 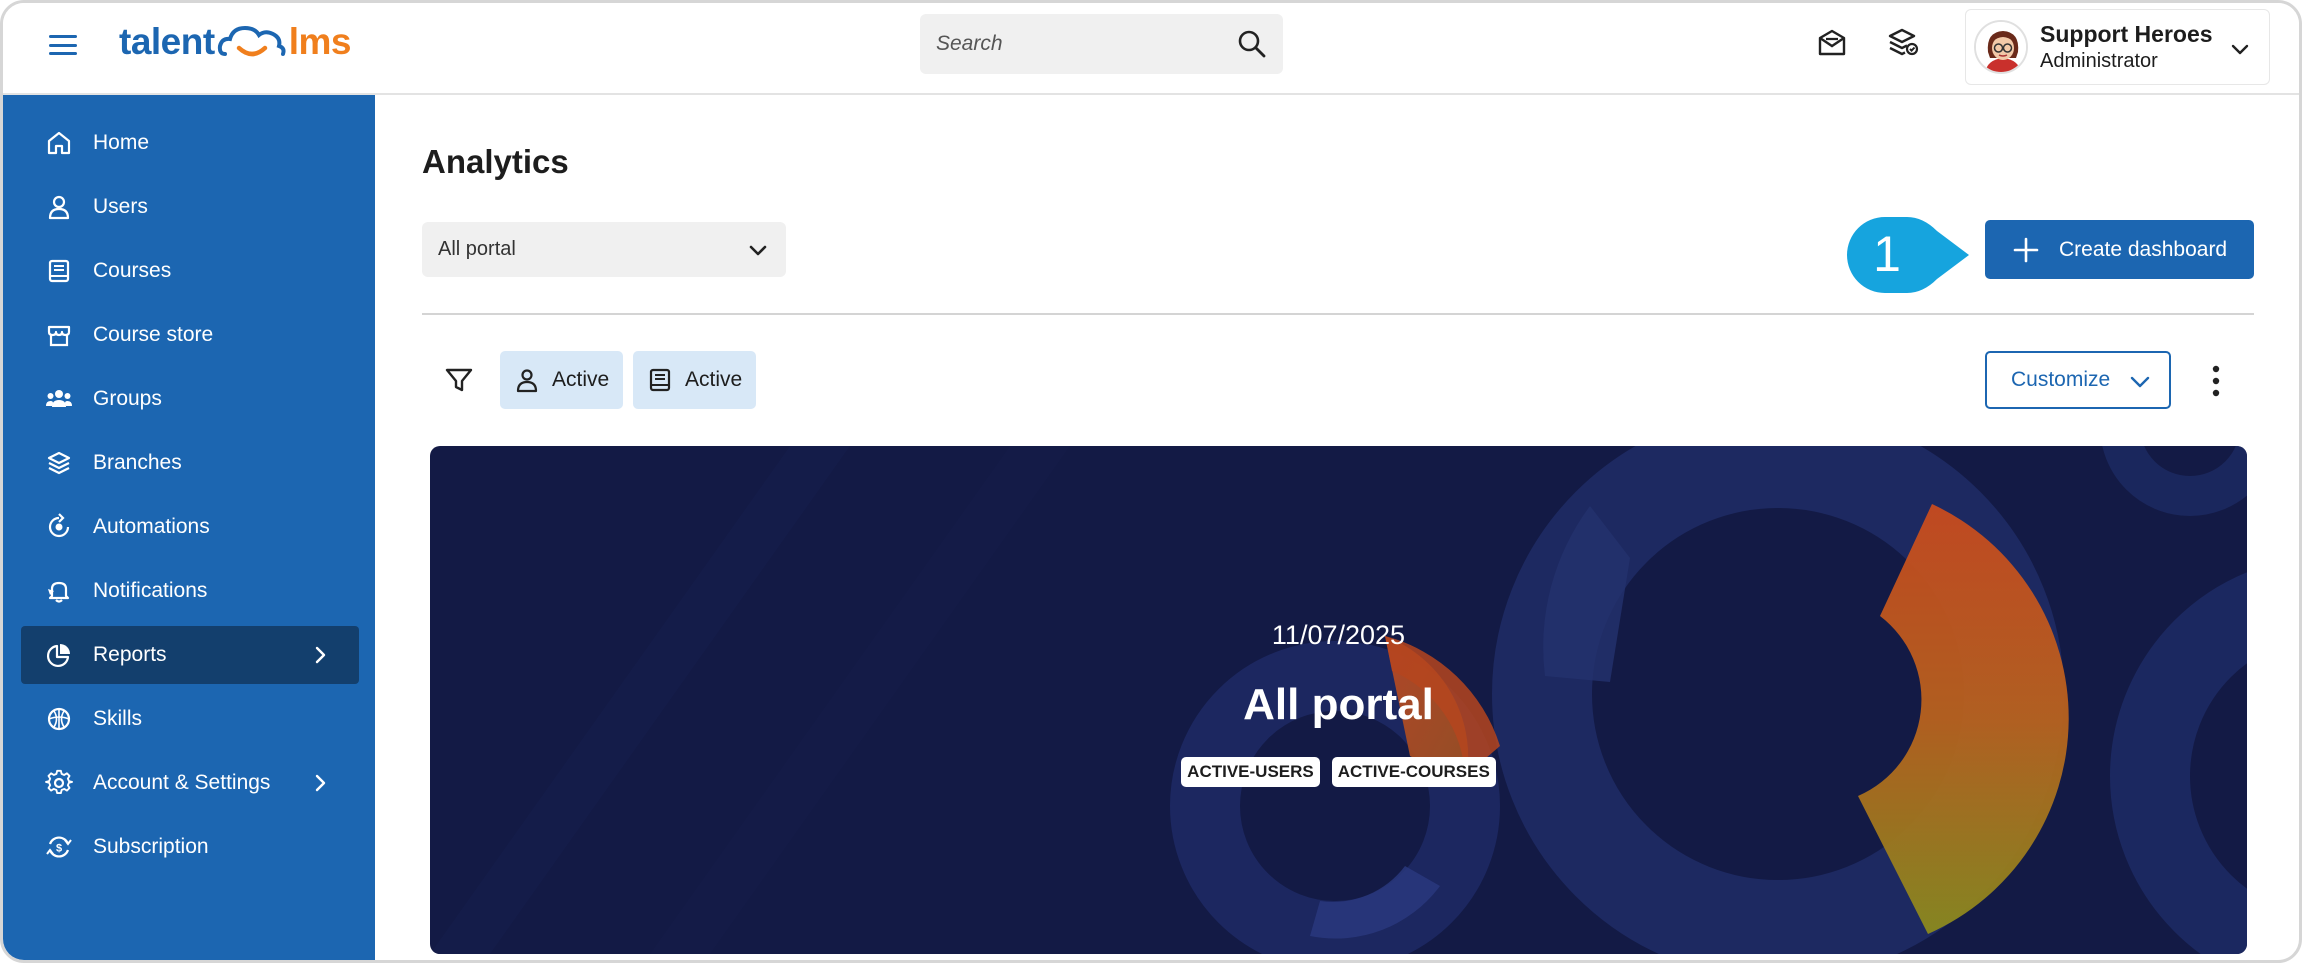 I want to click on tag-active-users: ACTIVE-USERS, so click(x=1250, y=772).